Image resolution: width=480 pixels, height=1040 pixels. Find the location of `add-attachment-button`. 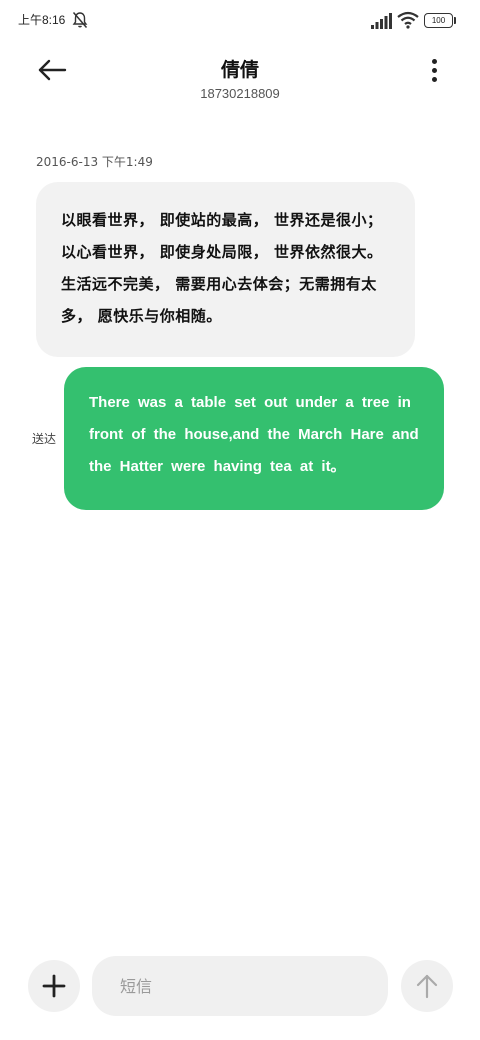

add-attachment-button is located at coordinates (54, 986).